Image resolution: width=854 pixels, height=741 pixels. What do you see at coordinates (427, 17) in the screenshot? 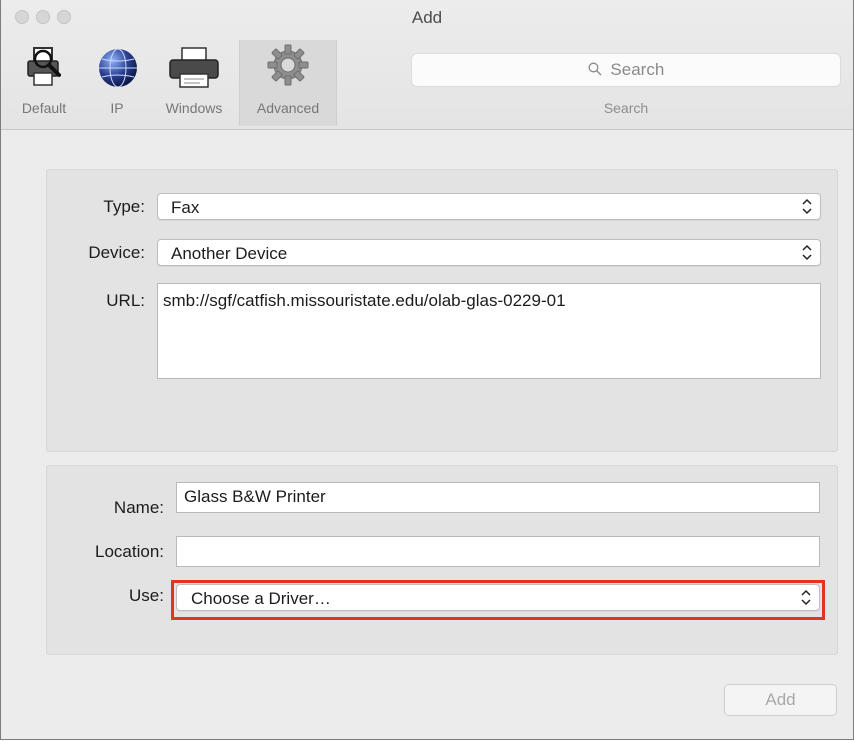
I see `window-title: Add` at bounding box center [427, 17].